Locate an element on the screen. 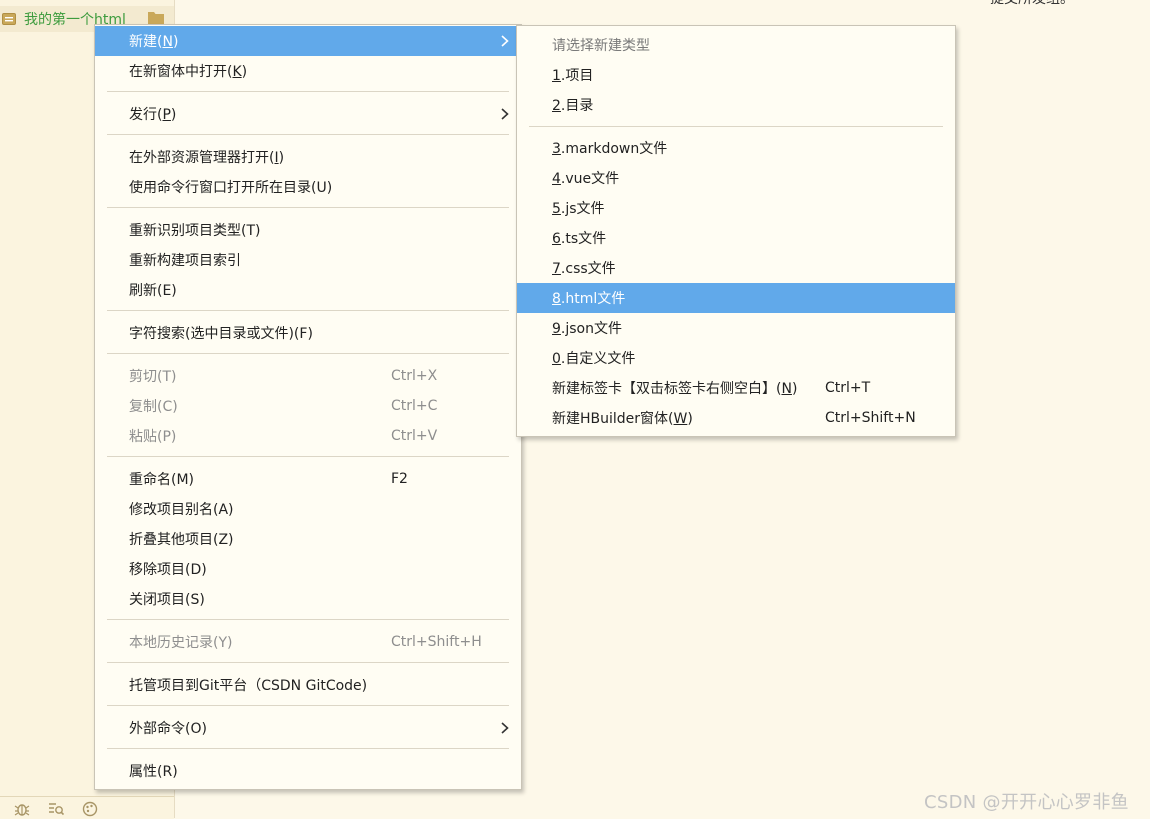  menu-item-alias: 修改项目别名(A) is located at coordinates (308, 509).